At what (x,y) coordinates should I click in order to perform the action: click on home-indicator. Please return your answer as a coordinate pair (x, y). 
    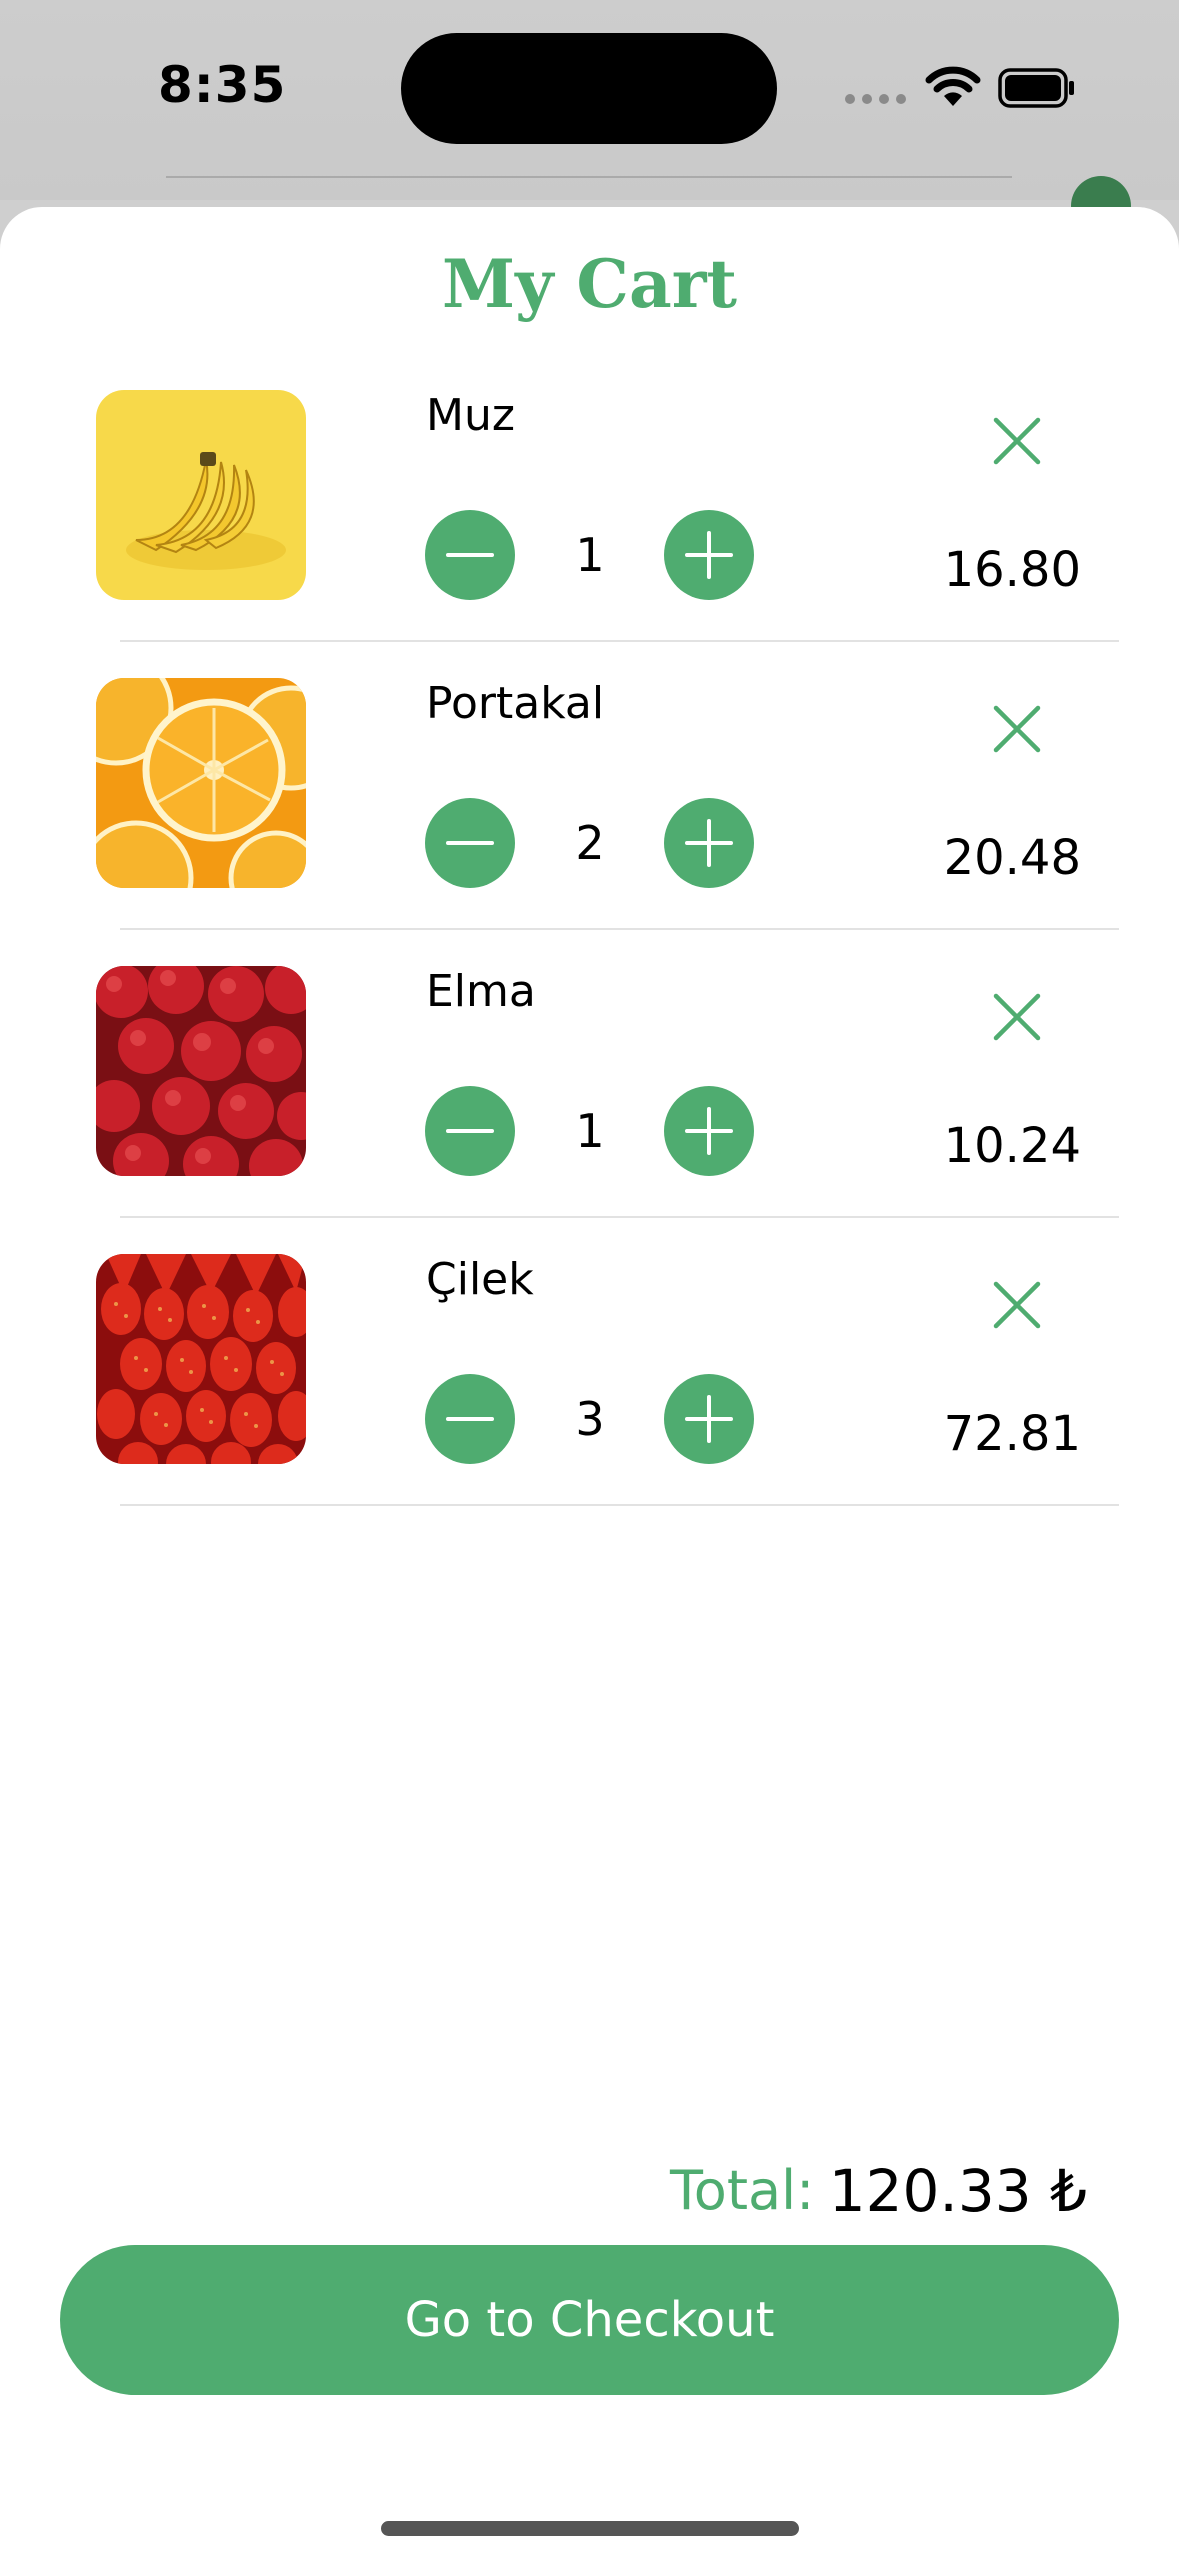
    Looking at the image, I should click on (590, 2528).